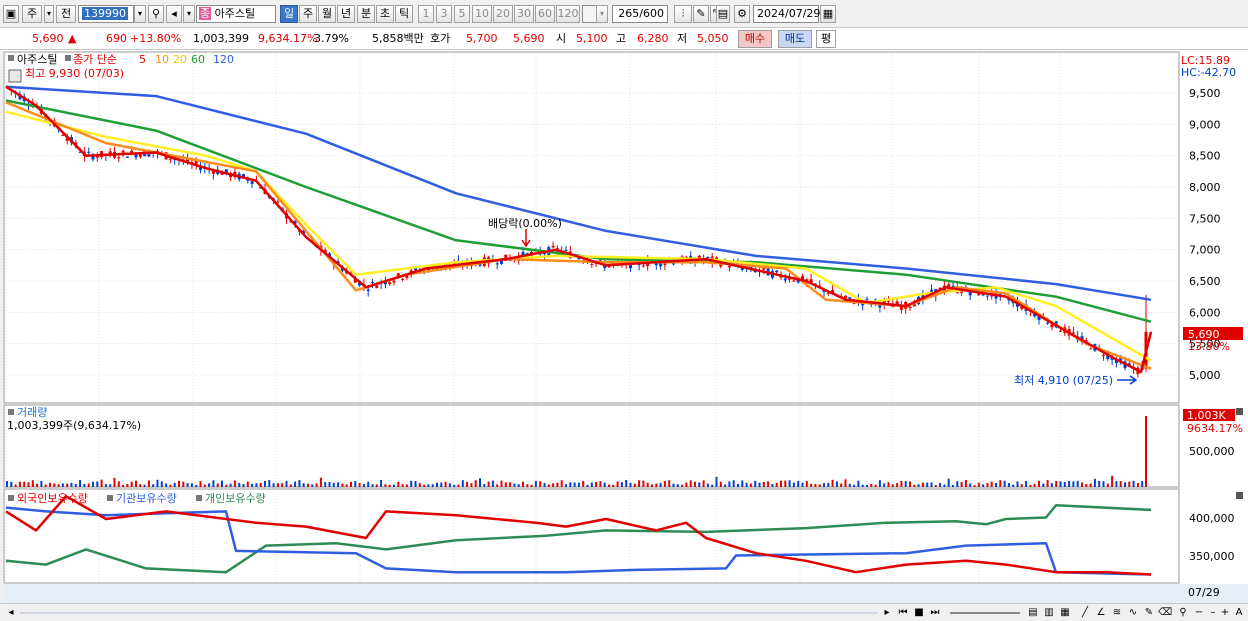 The width and height of the screenshot is (1248, 621). What do you see at coordinates (1101, 613) in the screenshot?
I see `angle-line-icon: ∠` at bounding box center [1101, 613].